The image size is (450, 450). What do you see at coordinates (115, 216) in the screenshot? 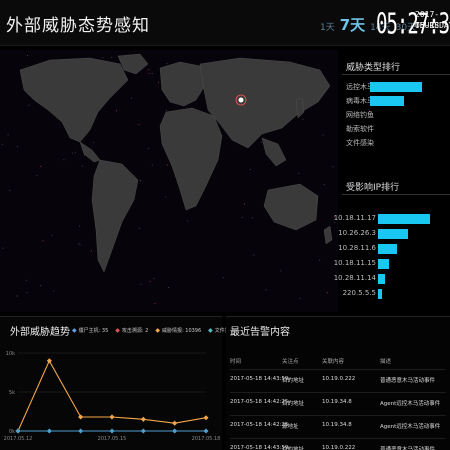
I see `south-america-shape` at bounding box center [115, 216].